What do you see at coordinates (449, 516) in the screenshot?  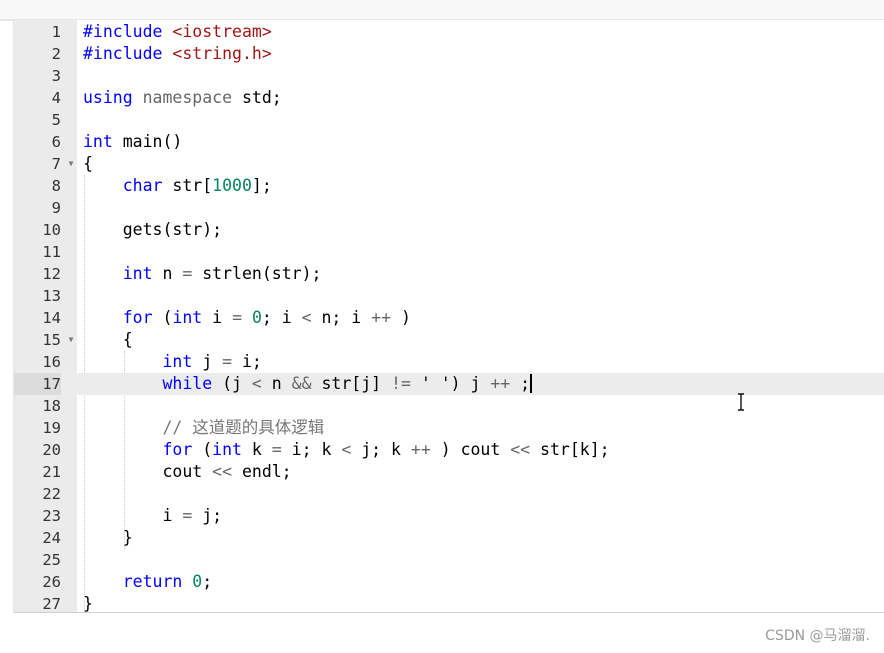 I see `code-line: 23 i = j;` at bounding box center [449, 516].